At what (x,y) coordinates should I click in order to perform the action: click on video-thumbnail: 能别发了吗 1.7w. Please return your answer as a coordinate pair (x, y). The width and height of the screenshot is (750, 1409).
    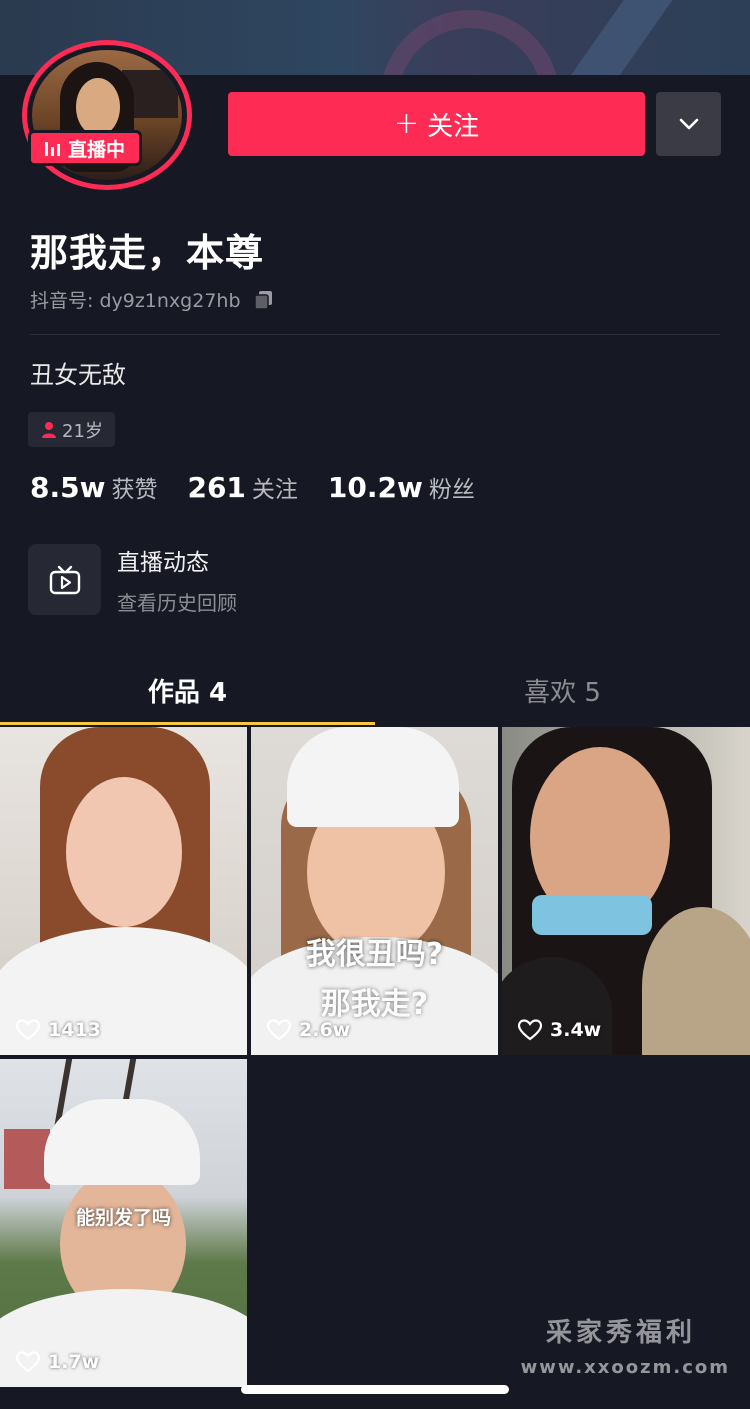
    Looking at the image, I should click on (123, 1223).